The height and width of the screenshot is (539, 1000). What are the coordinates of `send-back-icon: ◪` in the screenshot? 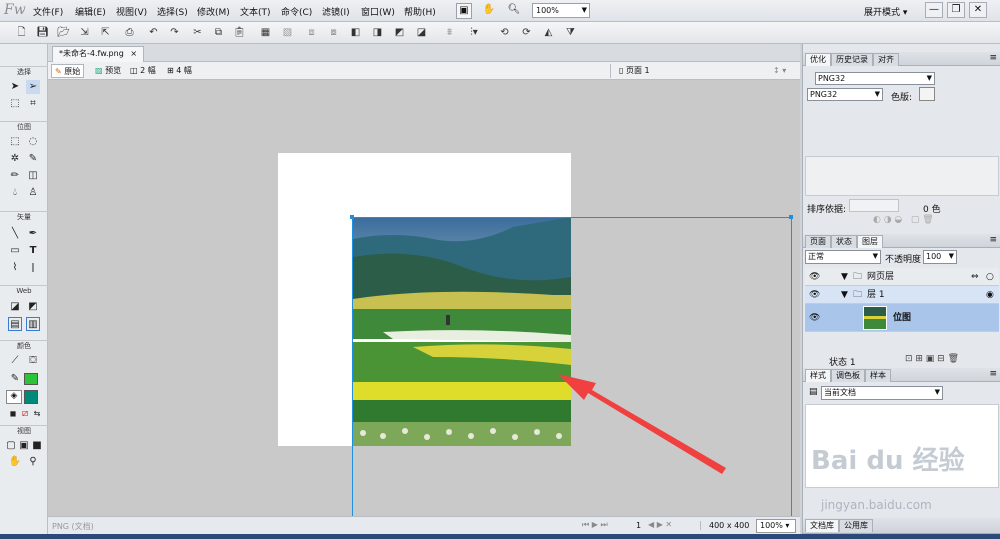 It's located at (421, 32).